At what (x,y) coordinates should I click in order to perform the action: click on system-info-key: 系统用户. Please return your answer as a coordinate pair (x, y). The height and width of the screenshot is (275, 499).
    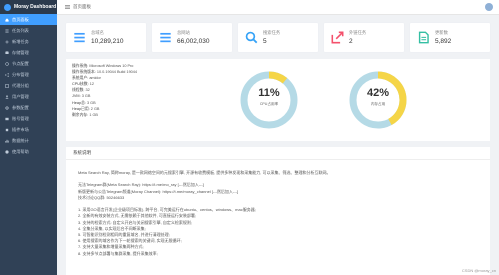
    Looking at the image, I should click on (80, 78).